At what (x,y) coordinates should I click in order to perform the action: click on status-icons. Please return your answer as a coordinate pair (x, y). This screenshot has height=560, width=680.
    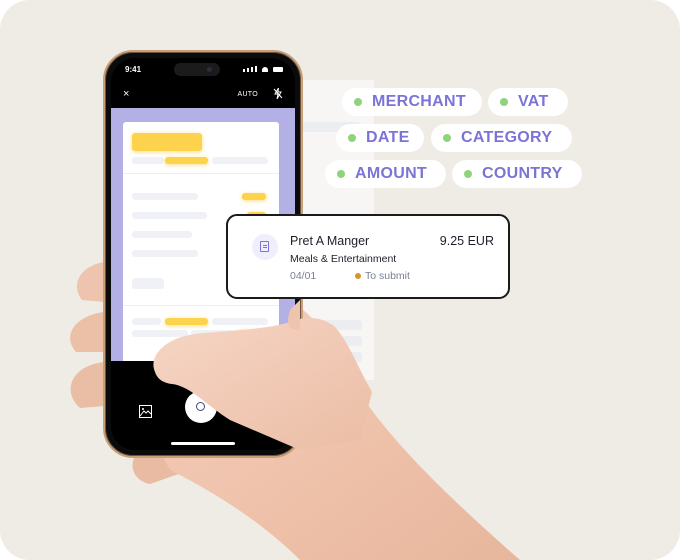
    Looking at the image, I should click on (263, 69).